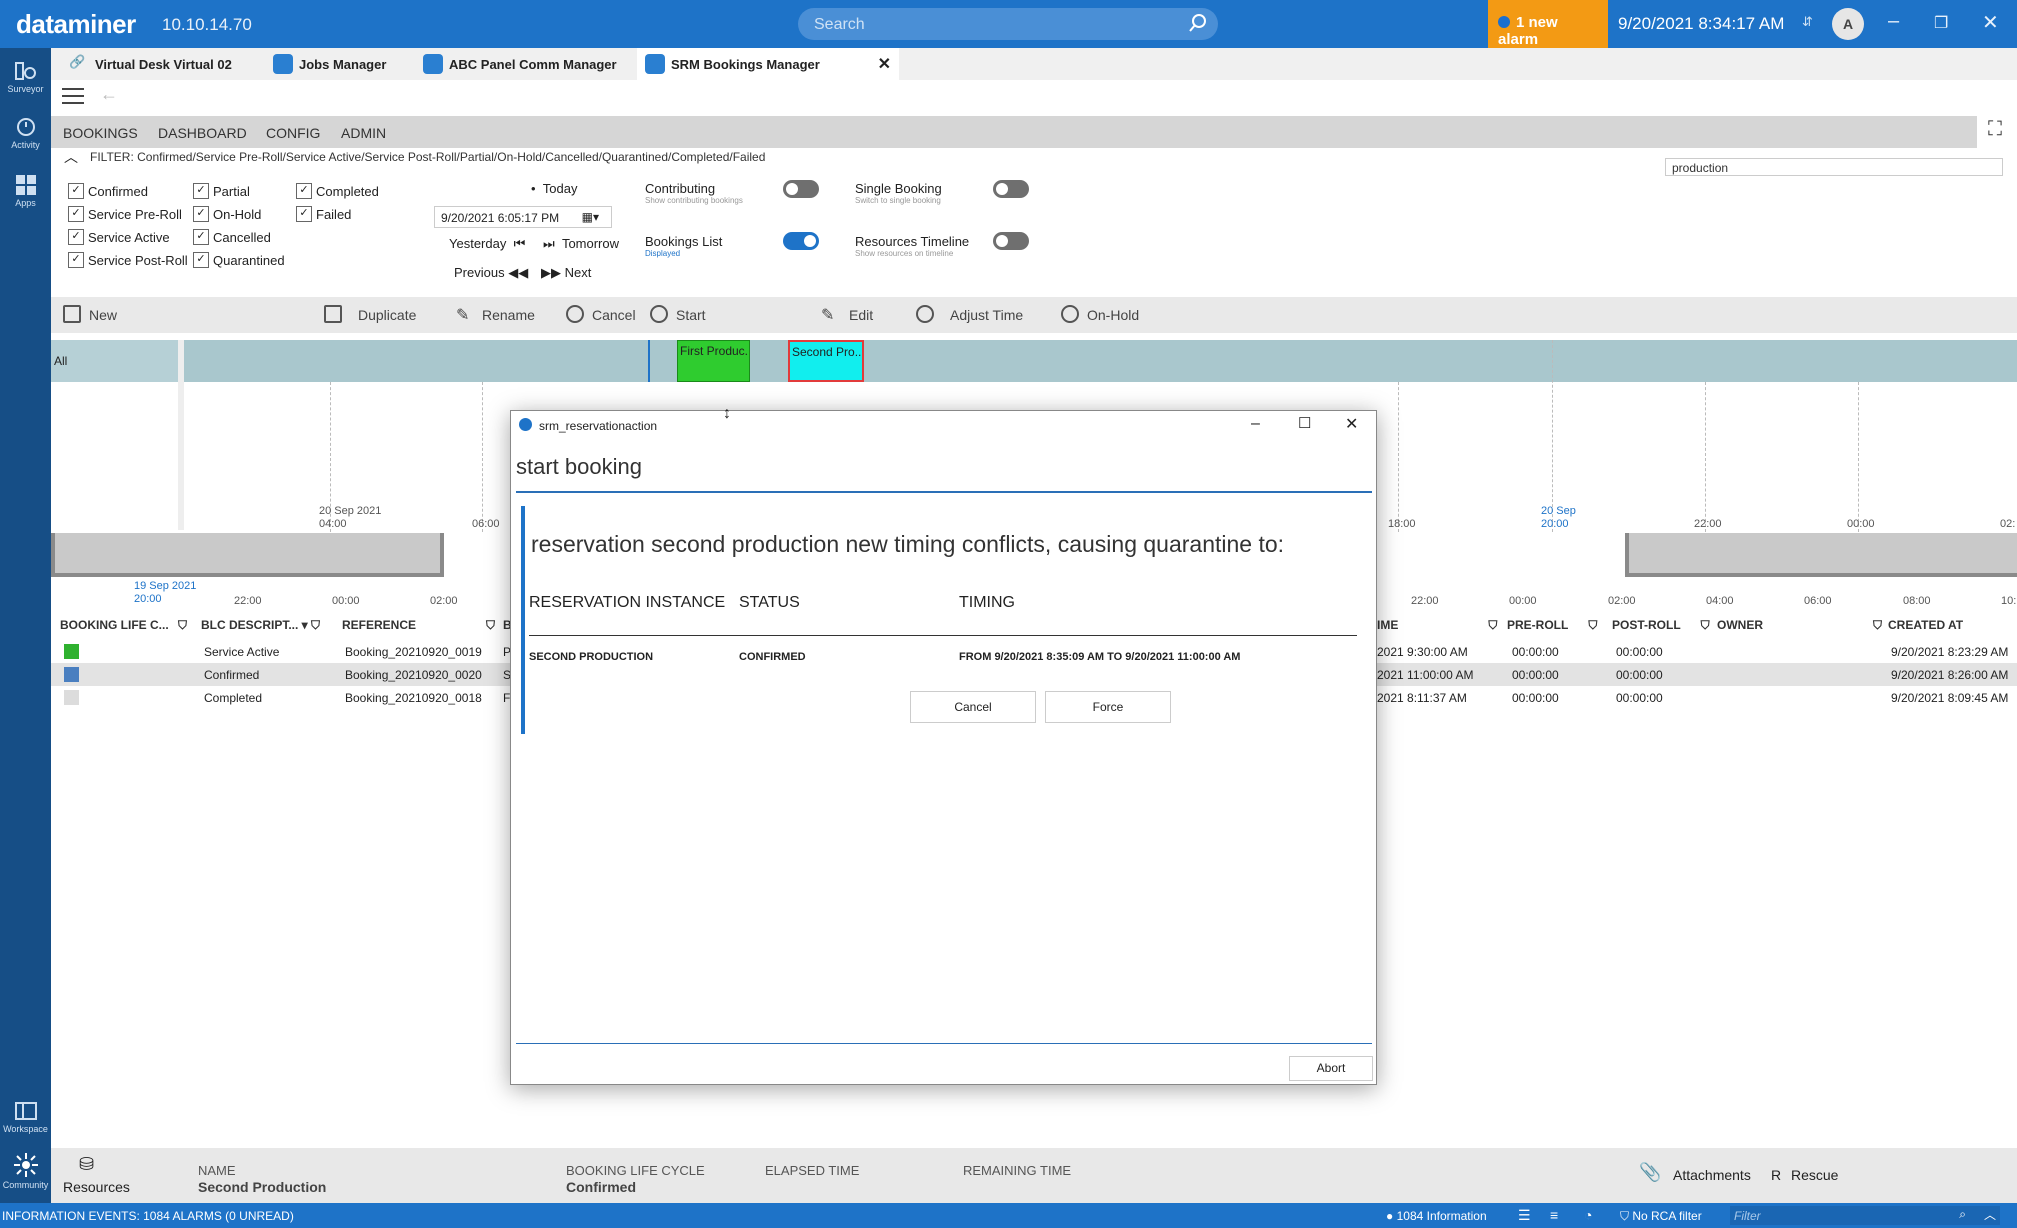 The width and height of the screenshot is (2017, 1228). What do you see at coordinates (523, 217) in the screenshot?
I see `date-picker: 9/20/2021 6:05:17 PM ▦▾` at bounding box center [523, 217].